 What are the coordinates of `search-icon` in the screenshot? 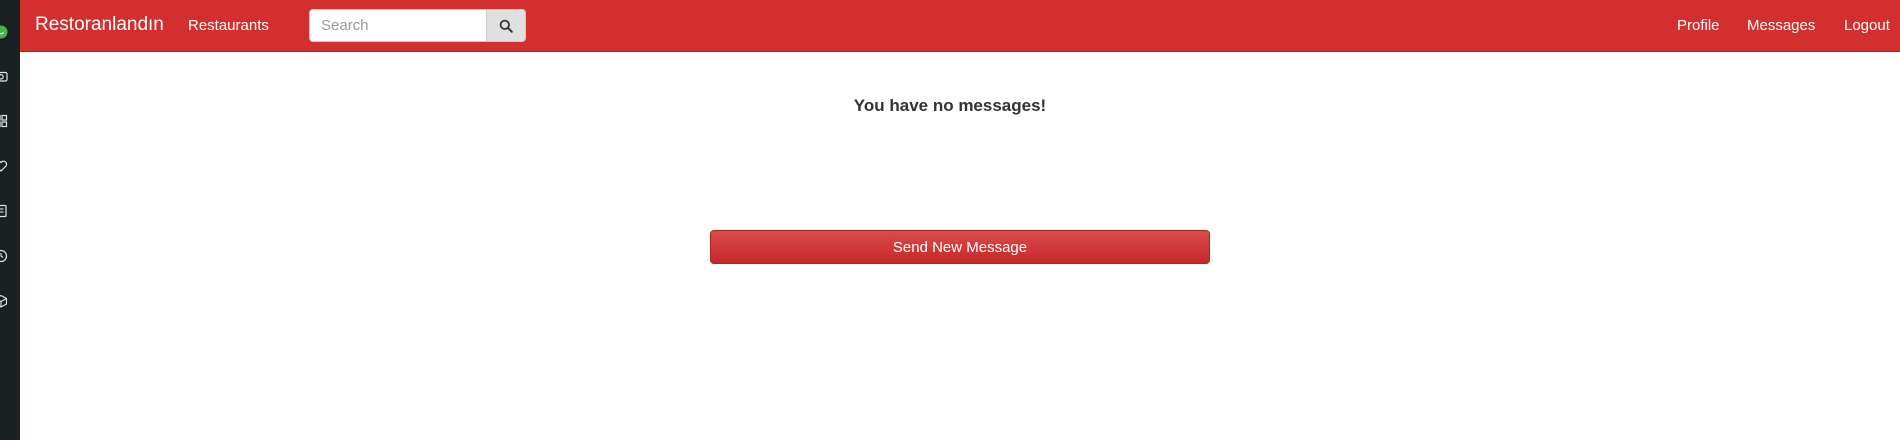 It's located at (506, 26).